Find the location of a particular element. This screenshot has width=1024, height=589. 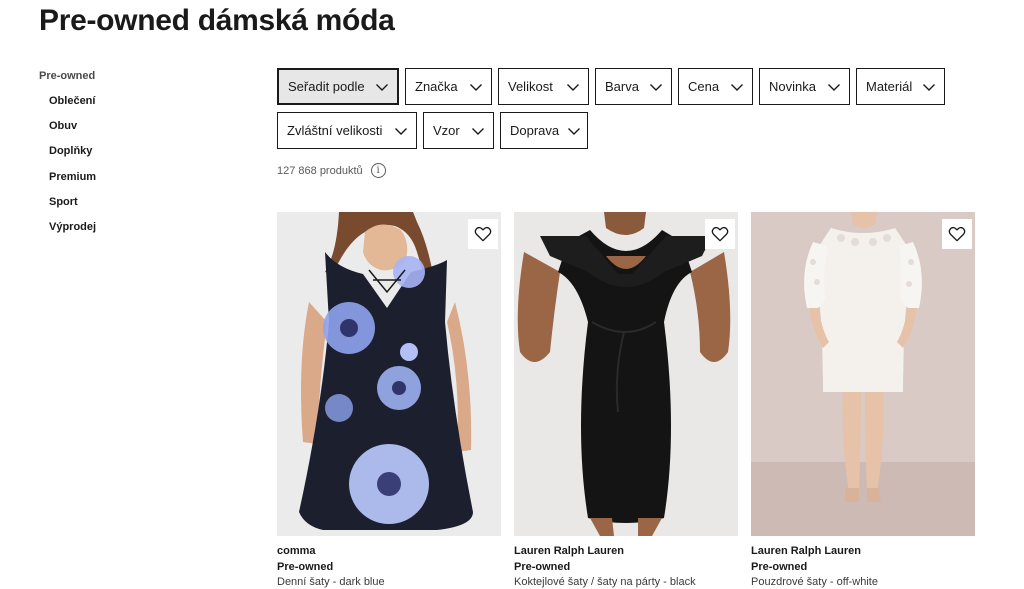

sidebar-item-premium: Premium is located at coordinates (124, 183).